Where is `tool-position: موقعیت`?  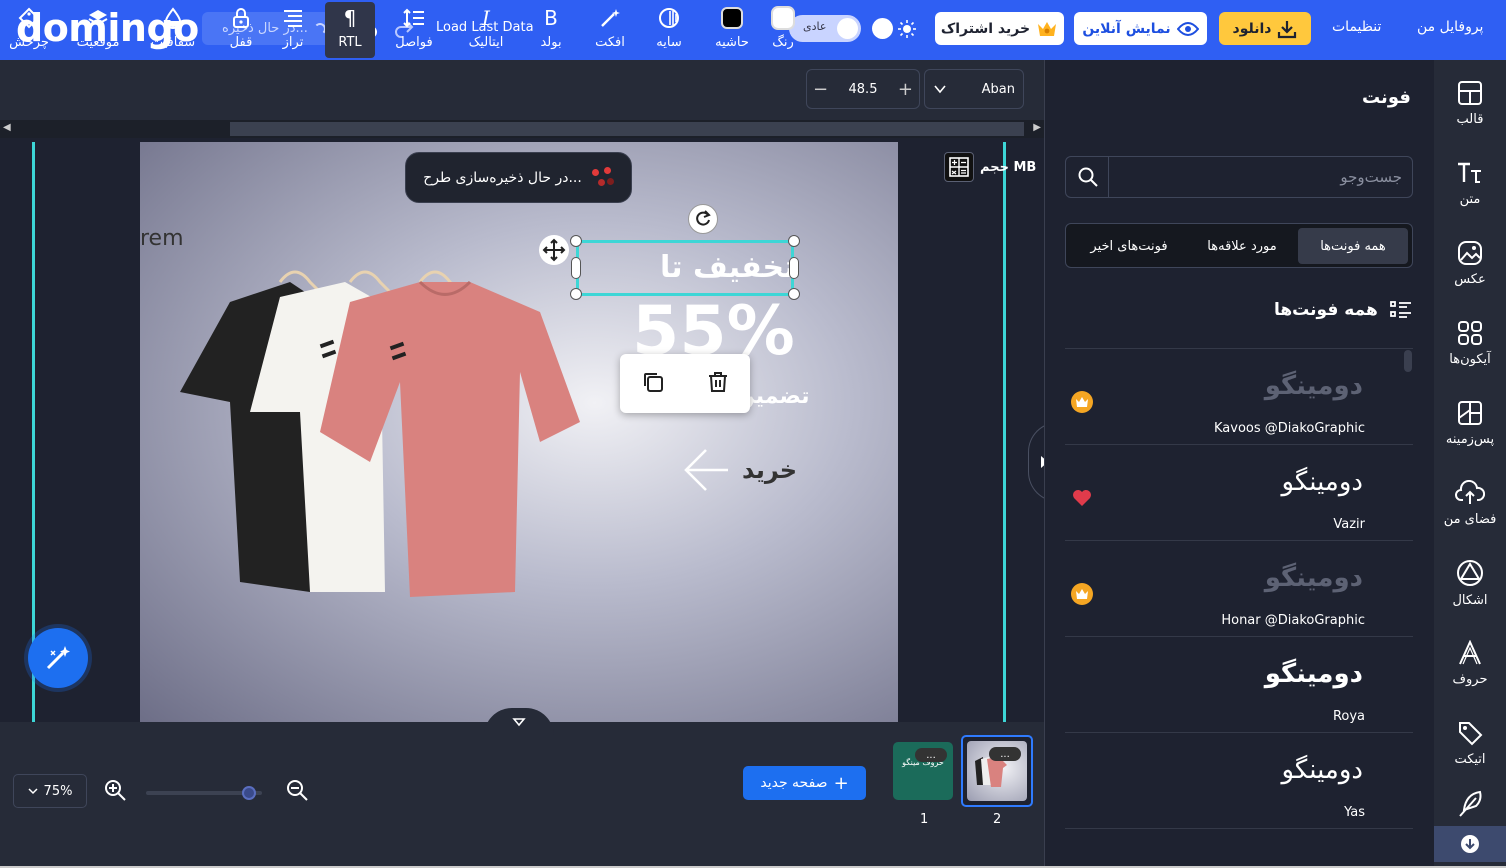 tool-position: موقعیت is located at coordinates (98, 30).